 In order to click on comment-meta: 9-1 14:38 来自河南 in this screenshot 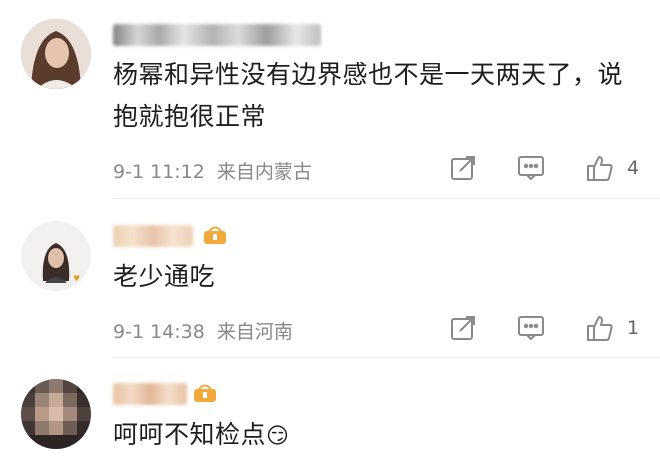, I will do `click(206, 330)`.